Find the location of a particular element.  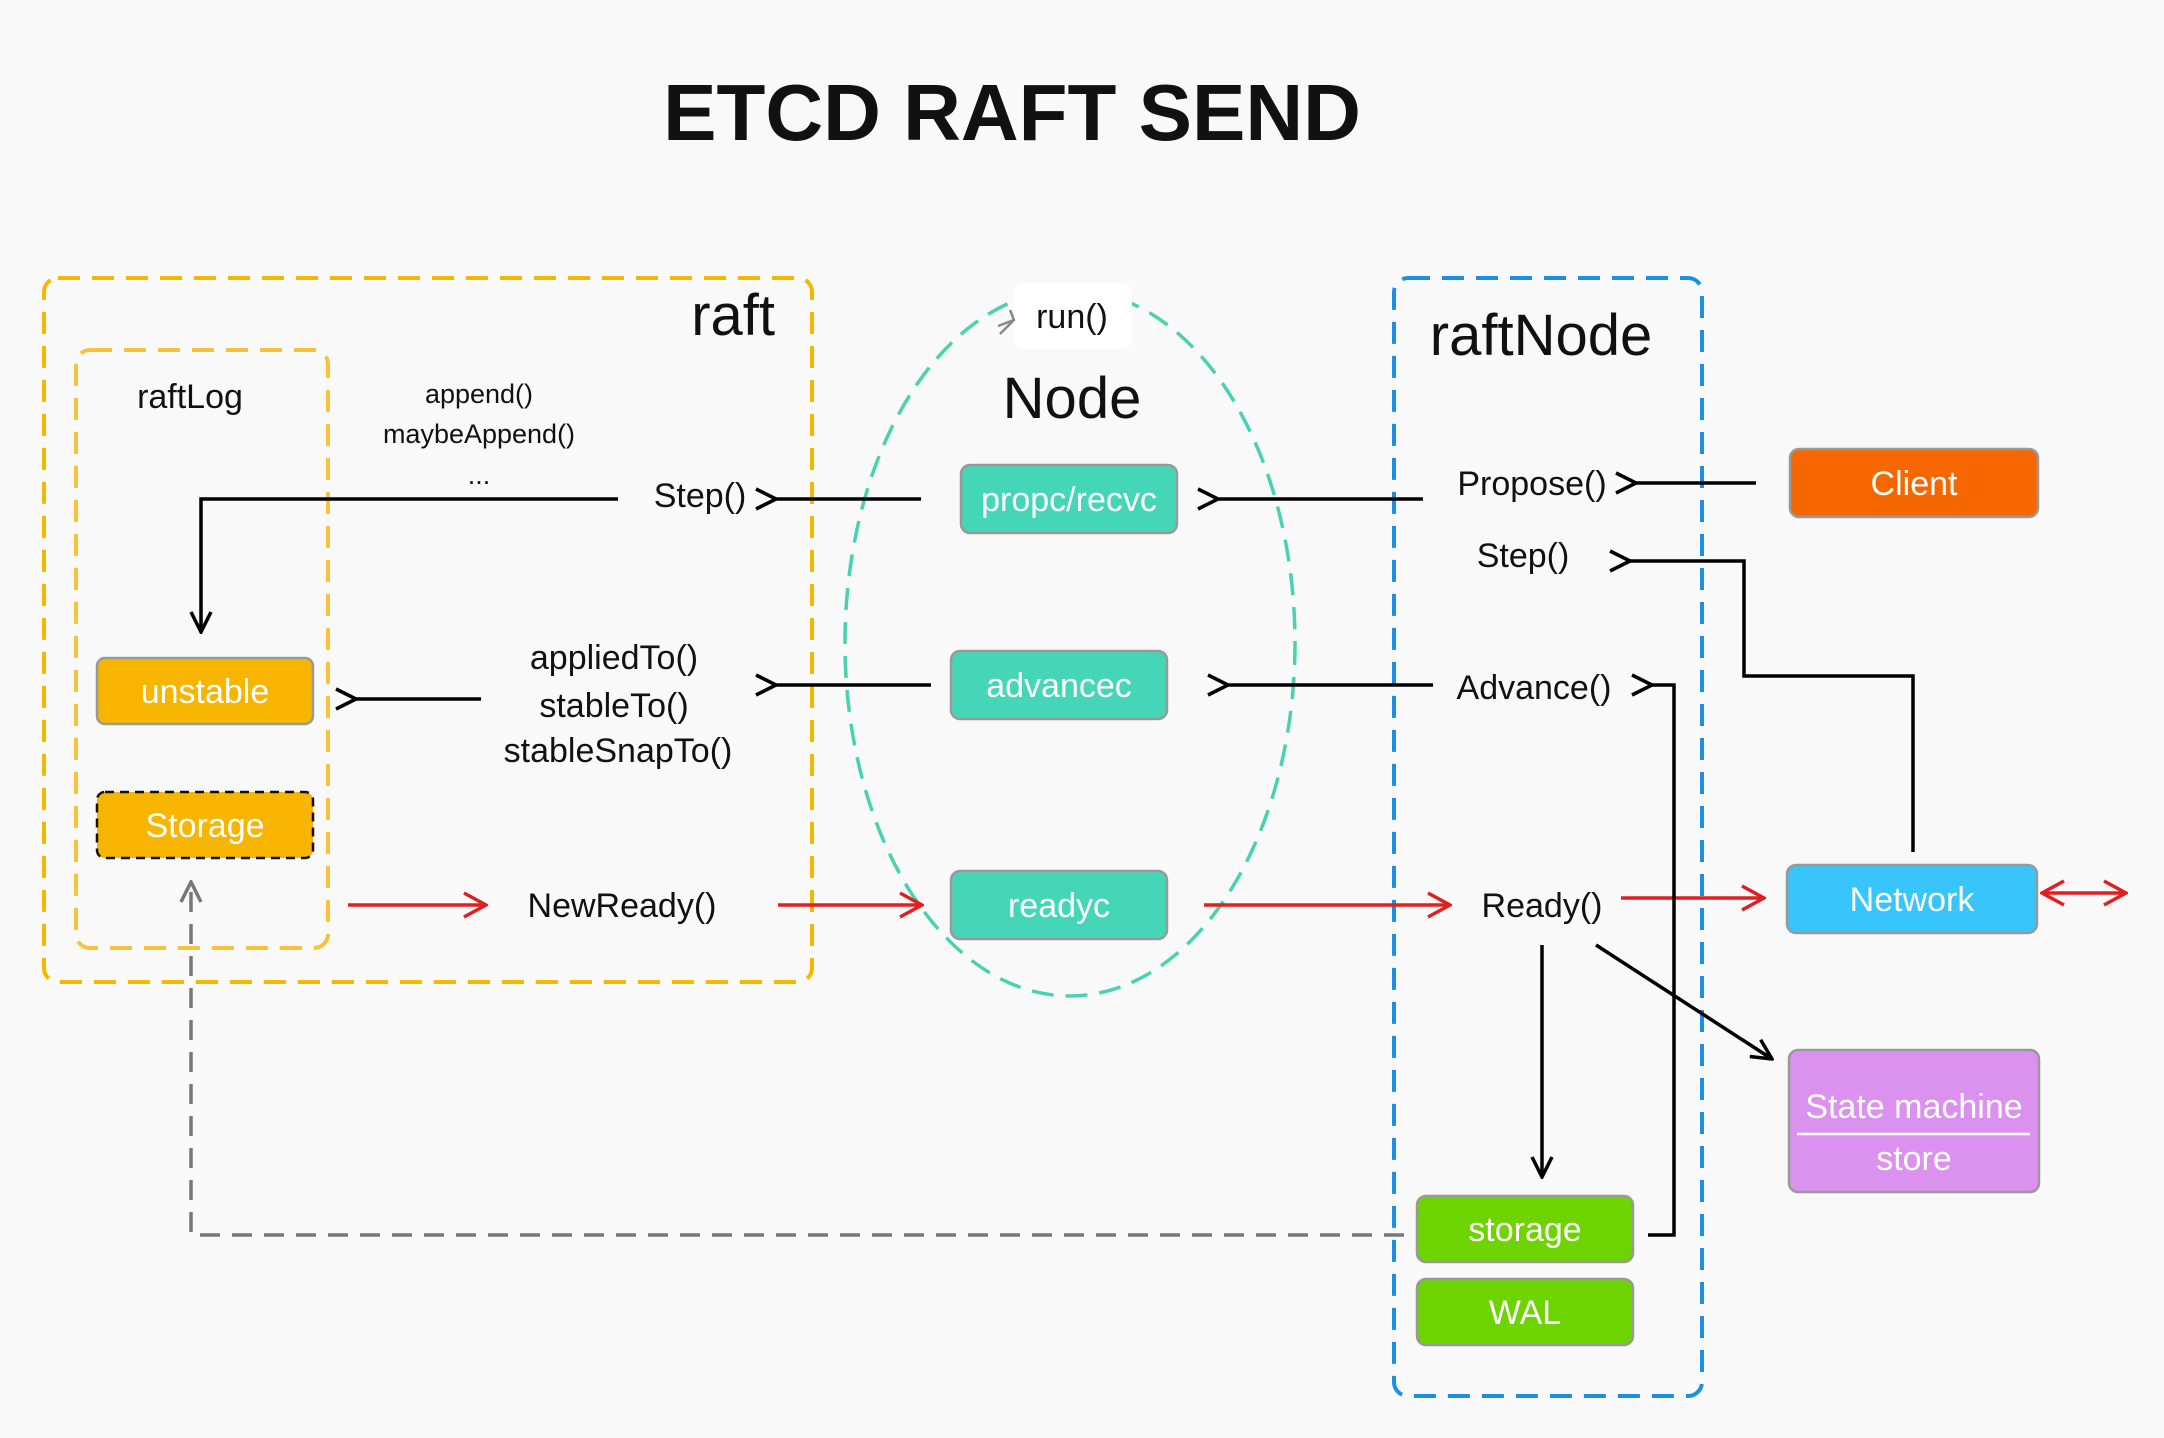

propose-label: Propose() is located at coordinates (1531, 484).